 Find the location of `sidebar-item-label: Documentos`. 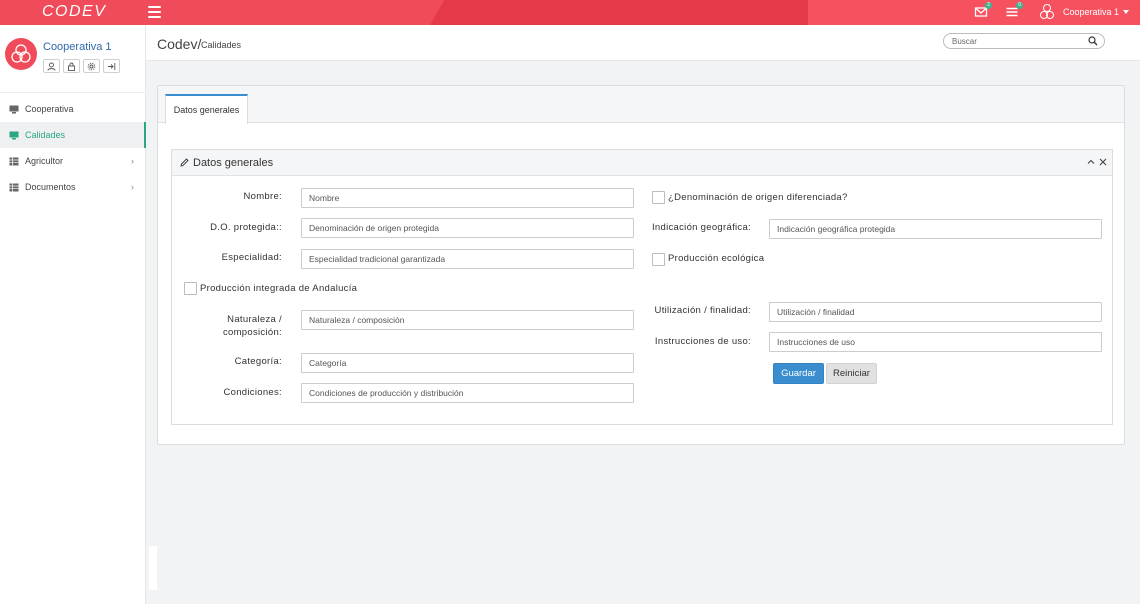

sidebar-item-label: Documentos is located at coordinates (50, 187).